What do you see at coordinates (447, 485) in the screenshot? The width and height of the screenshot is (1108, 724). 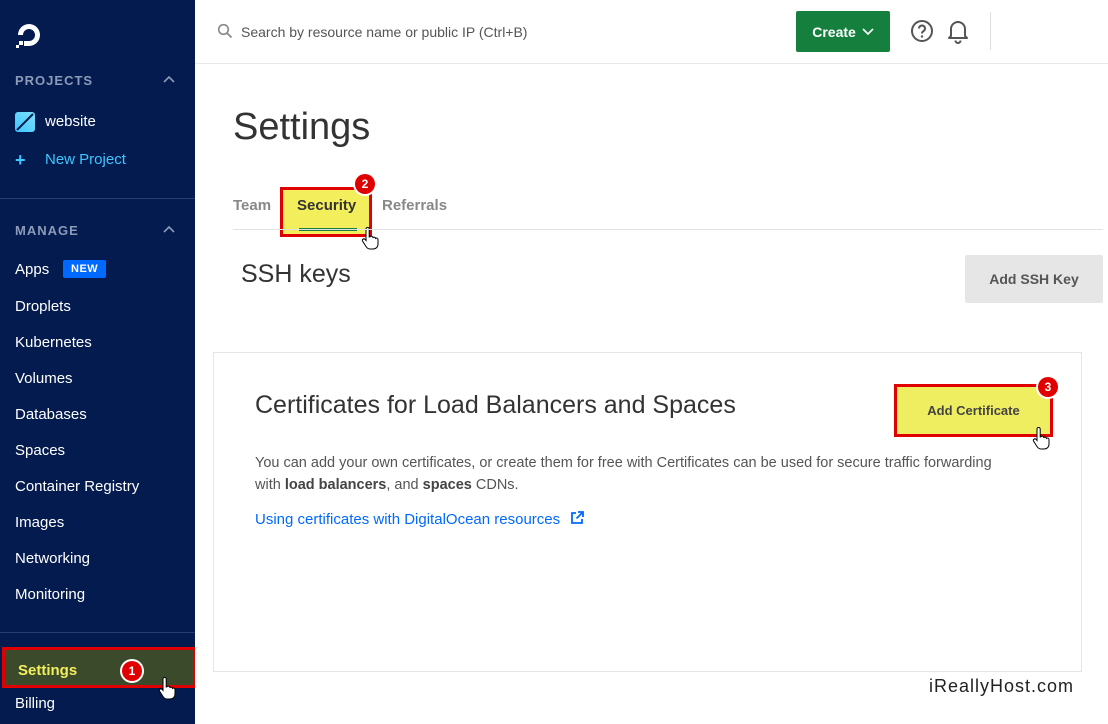 I see `desc-bold-spaces: spaces` at bounding box center [447, 485].